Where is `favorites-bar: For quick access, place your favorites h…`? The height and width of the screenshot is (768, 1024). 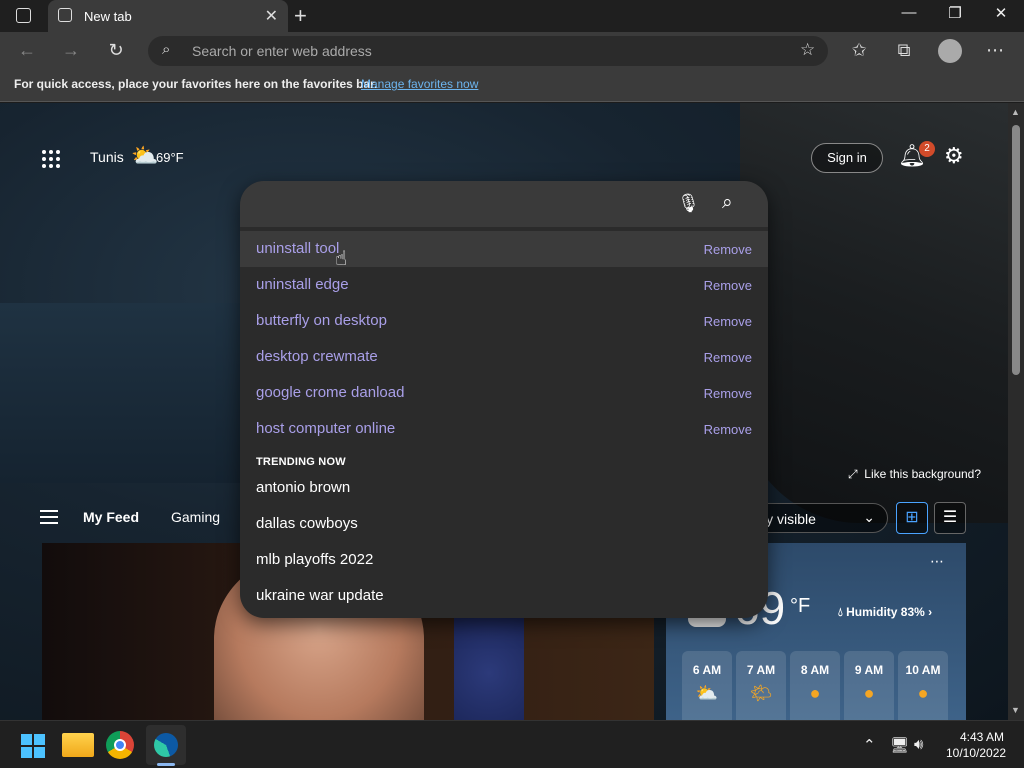 favorites-bar: For quick access, place your favorites h… is located at coordinates (512, 86).